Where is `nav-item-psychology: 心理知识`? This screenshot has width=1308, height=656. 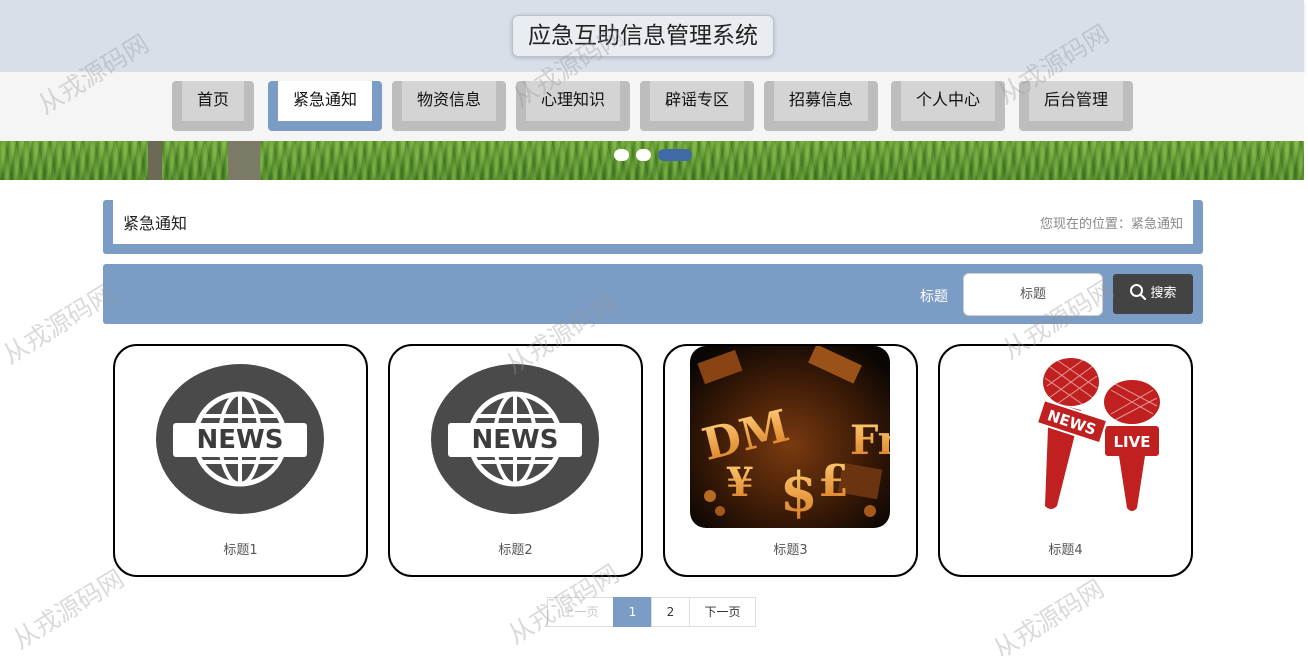 nav-item-psychology: 心理知识 is located at coordinates (573, 106).